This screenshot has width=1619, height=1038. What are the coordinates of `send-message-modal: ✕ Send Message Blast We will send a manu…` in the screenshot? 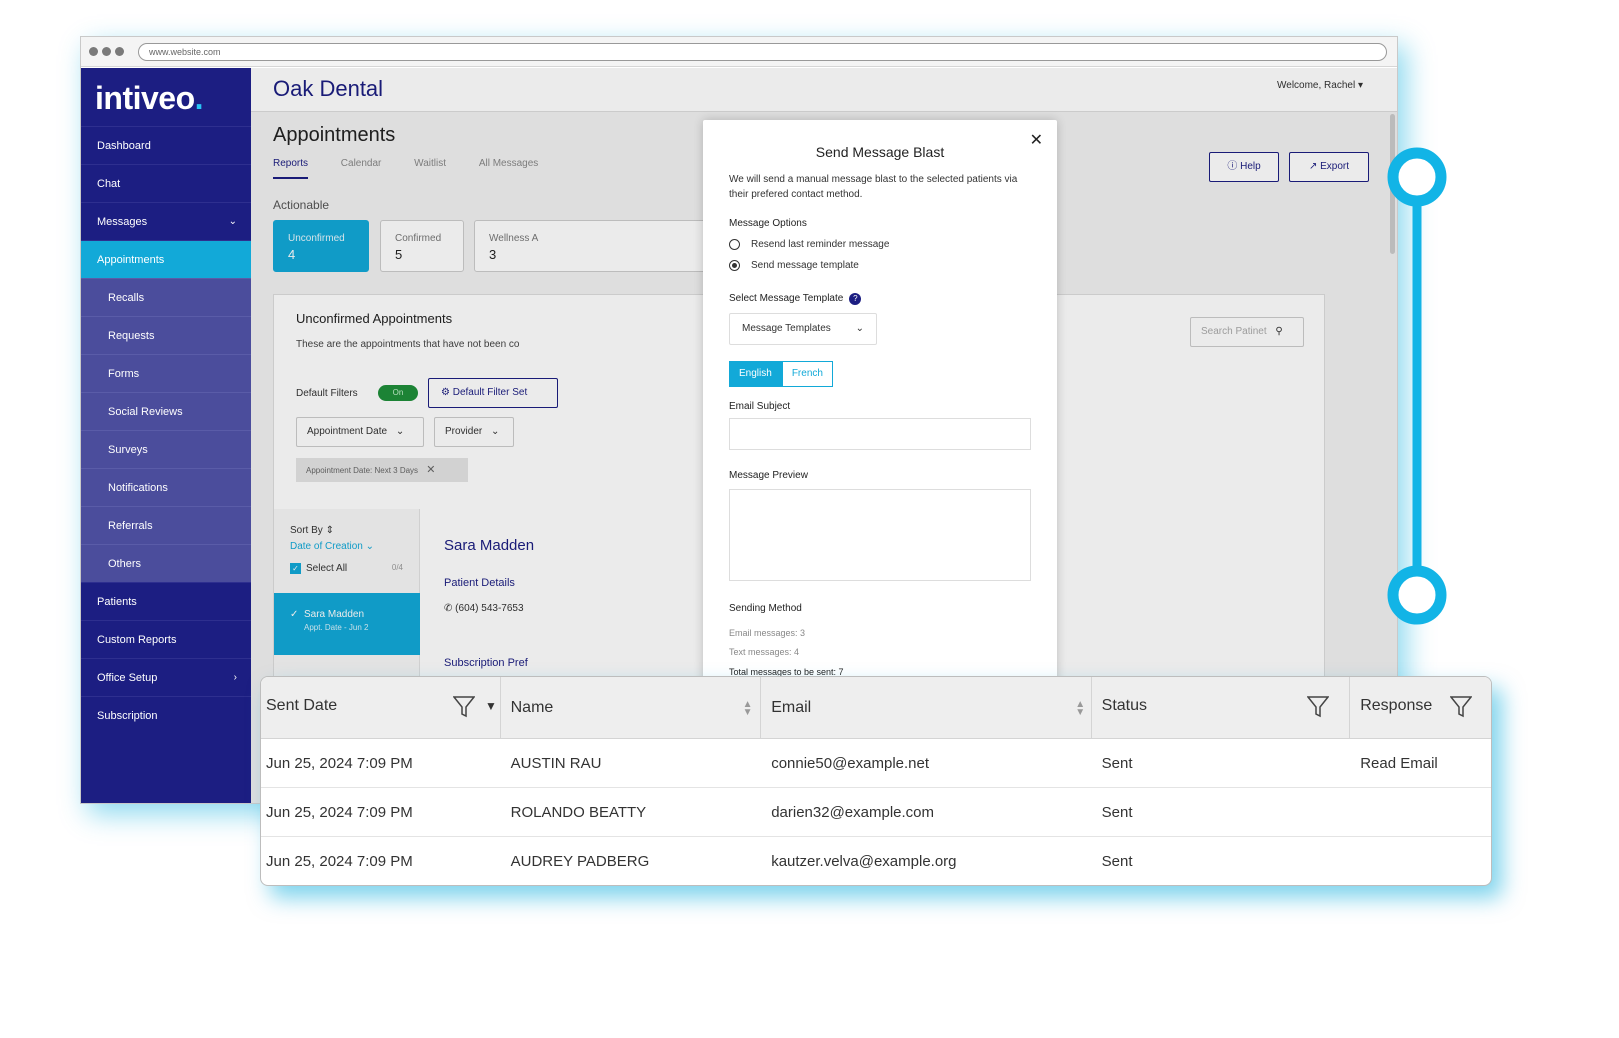 It's located at (880, 420).